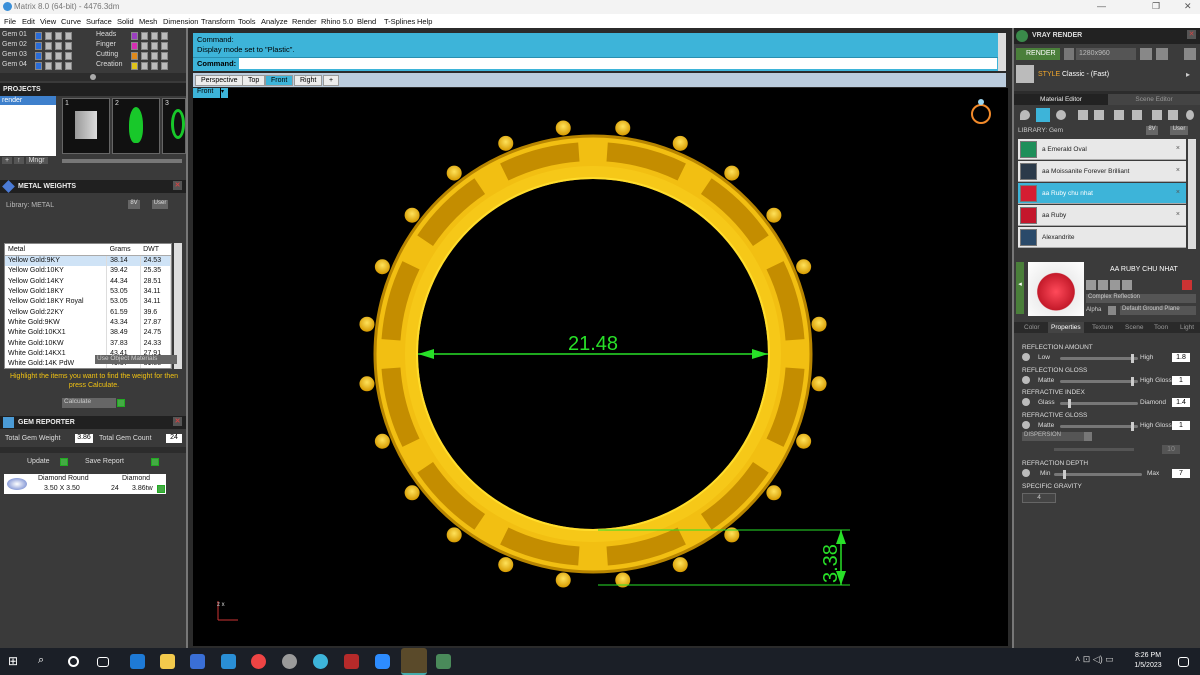 Image resolution: width=1200 pixels, height=675 pixels. What do you see at coordinates (1101, 6) in the screenshot?
I see `minimize-icon: —` at bounding box center [1101, 6].